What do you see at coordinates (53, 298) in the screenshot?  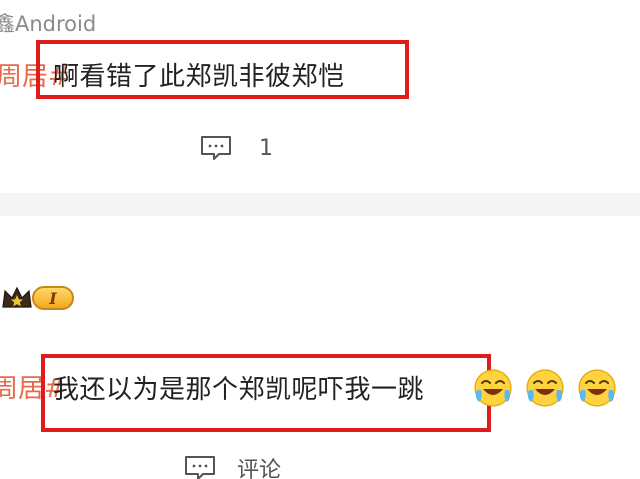 I see `level-badge: I` at bounding box center [53, 298].